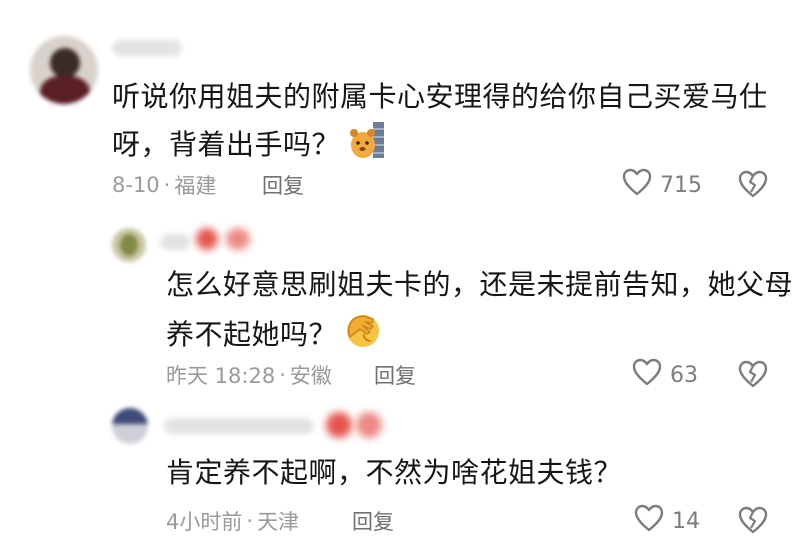 The width and height of the screenshot is (800, 548). Describe the element at coordinates (195, 186) in the screenshot. I see `comment-location: 福建` at that location.